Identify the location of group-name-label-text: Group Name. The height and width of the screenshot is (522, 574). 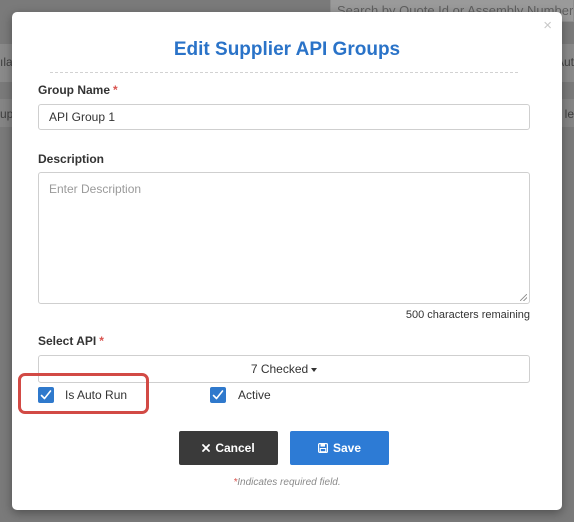
(74, 90).